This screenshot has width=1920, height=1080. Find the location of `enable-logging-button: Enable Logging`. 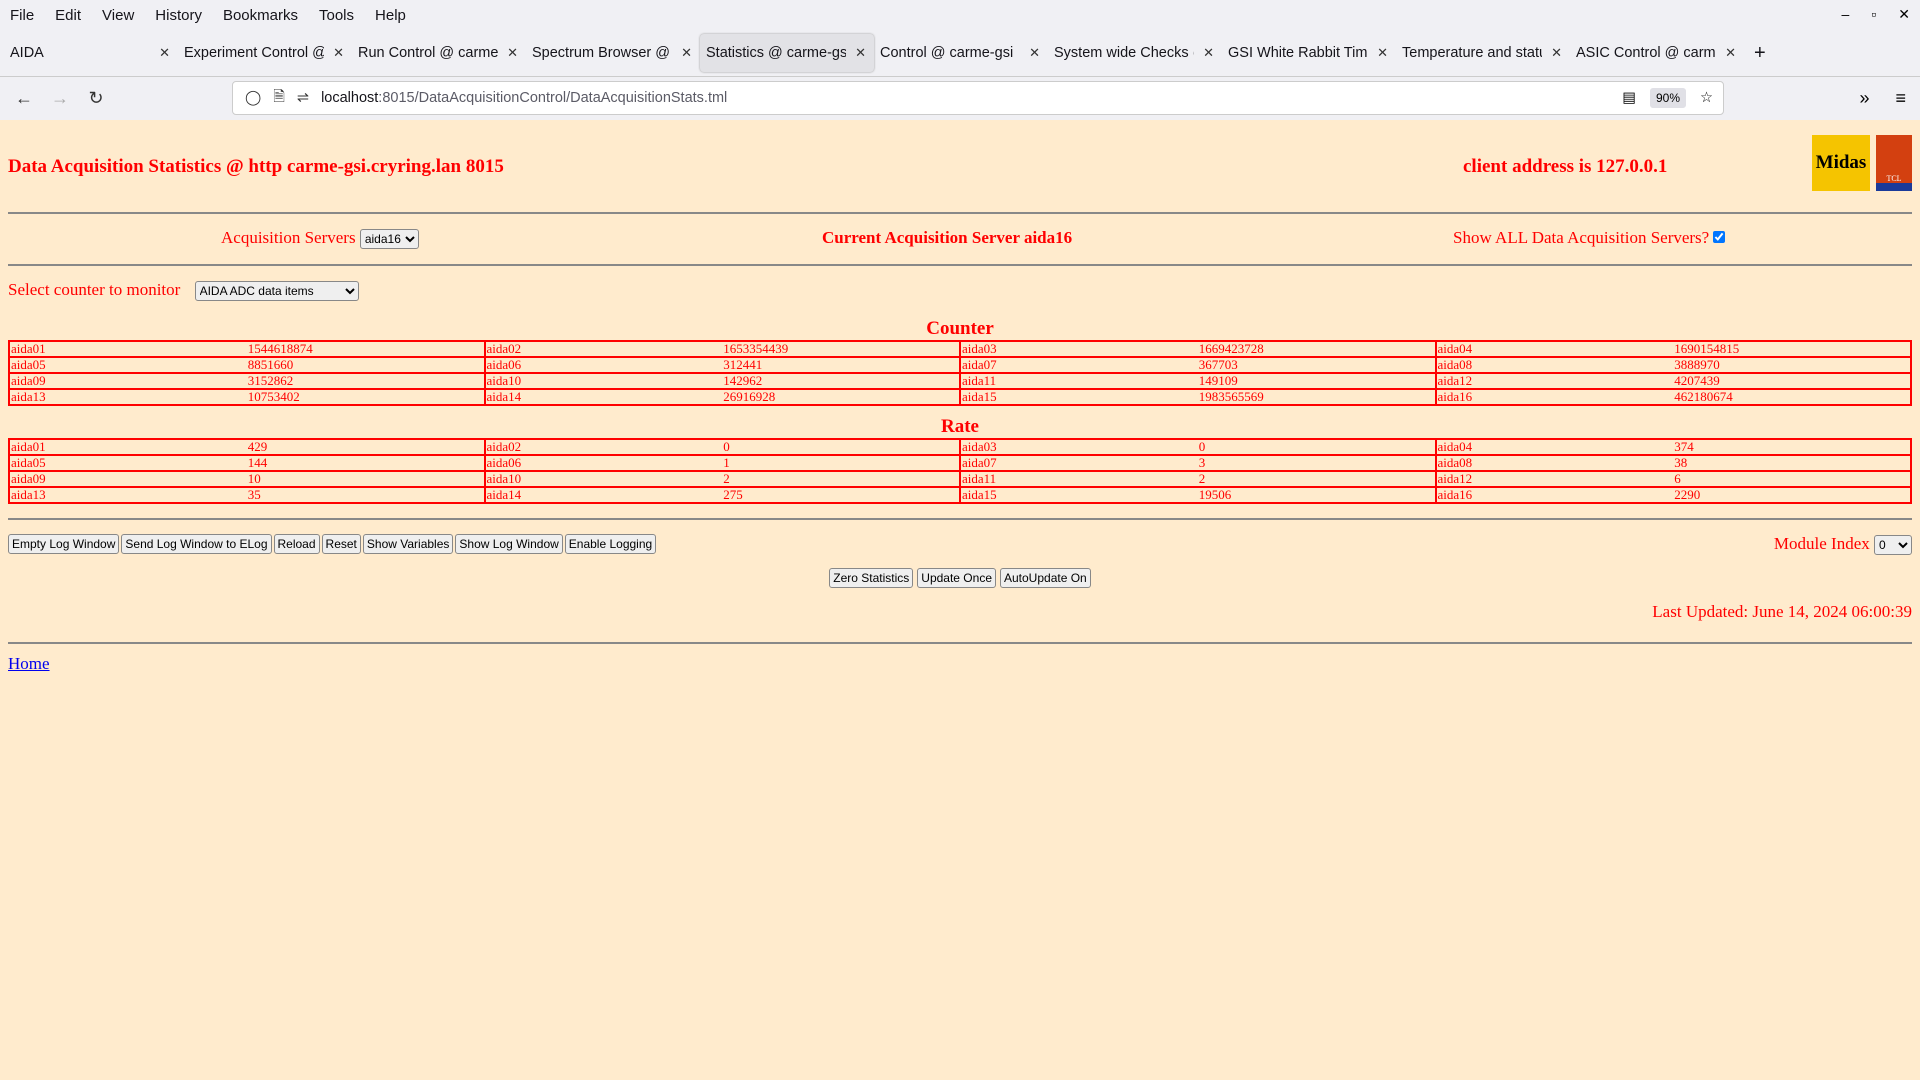

enable-logging-button: Enable Logging is located at coordinates (610, 544).